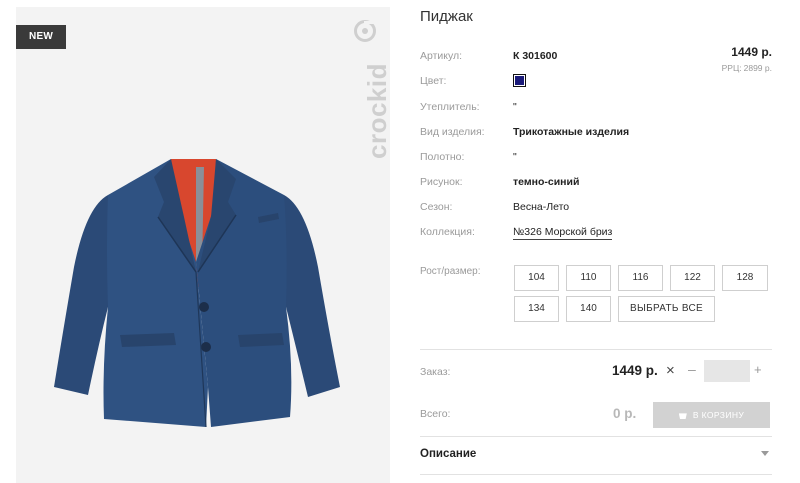 This screenshot has height=483, width=800. What do you see at coordinates (41, 37) in the screenshot?
I see `new-badge: NEW` at bounding box center [41, 37].